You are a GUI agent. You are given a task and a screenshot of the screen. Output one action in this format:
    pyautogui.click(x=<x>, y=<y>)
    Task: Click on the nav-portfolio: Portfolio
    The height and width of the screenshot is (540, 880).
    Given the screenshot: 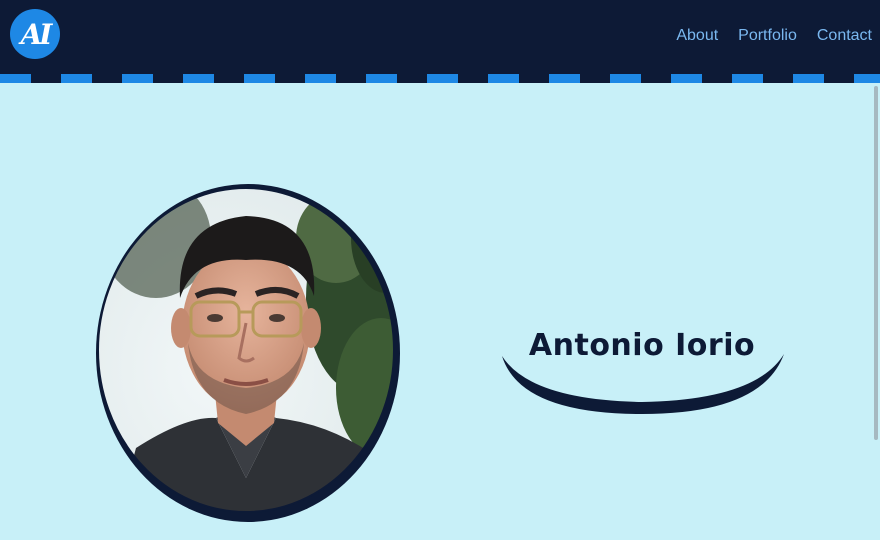 What is the action you would take?
    pyautogui.click(x=767, y=36)
    